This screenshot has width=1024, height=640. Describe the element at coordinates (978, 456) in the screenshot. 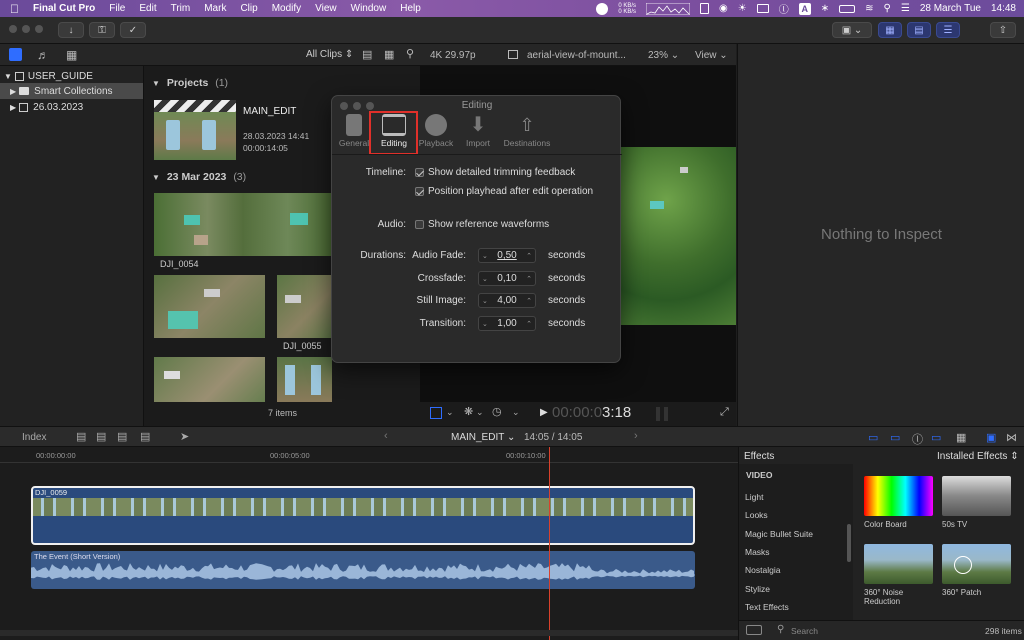

I see `installed-effects-dropdown: Installed Effects ⇕` at that location.